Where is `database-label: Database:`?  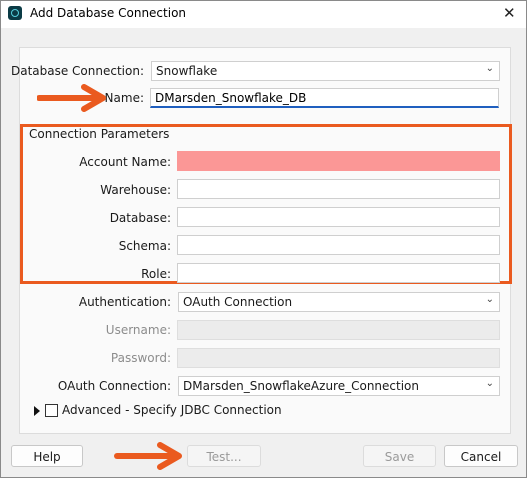 database-label: Database: is located at coordinates (140, 218).